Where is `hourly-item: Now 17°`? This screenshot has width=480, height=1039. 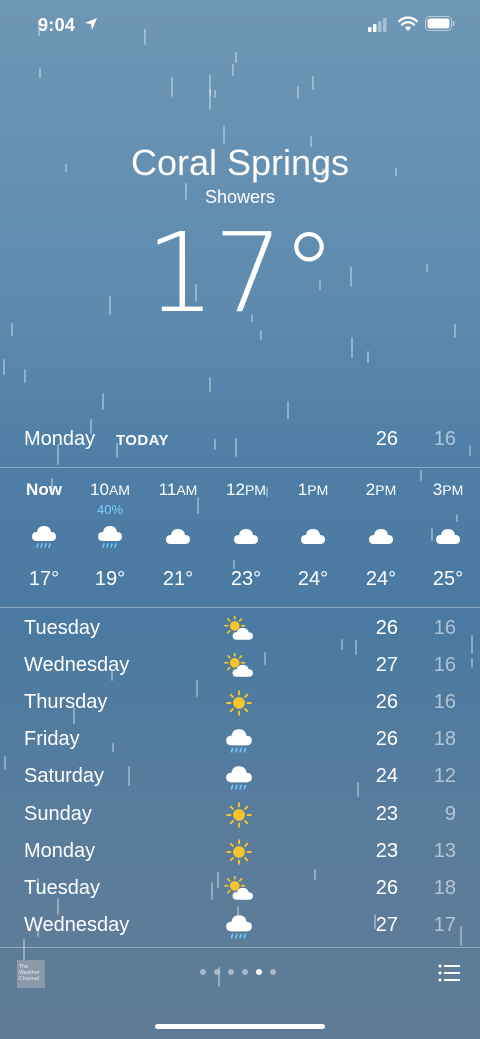 hourly-item: Now 17° is located at coordinates (44, 537).